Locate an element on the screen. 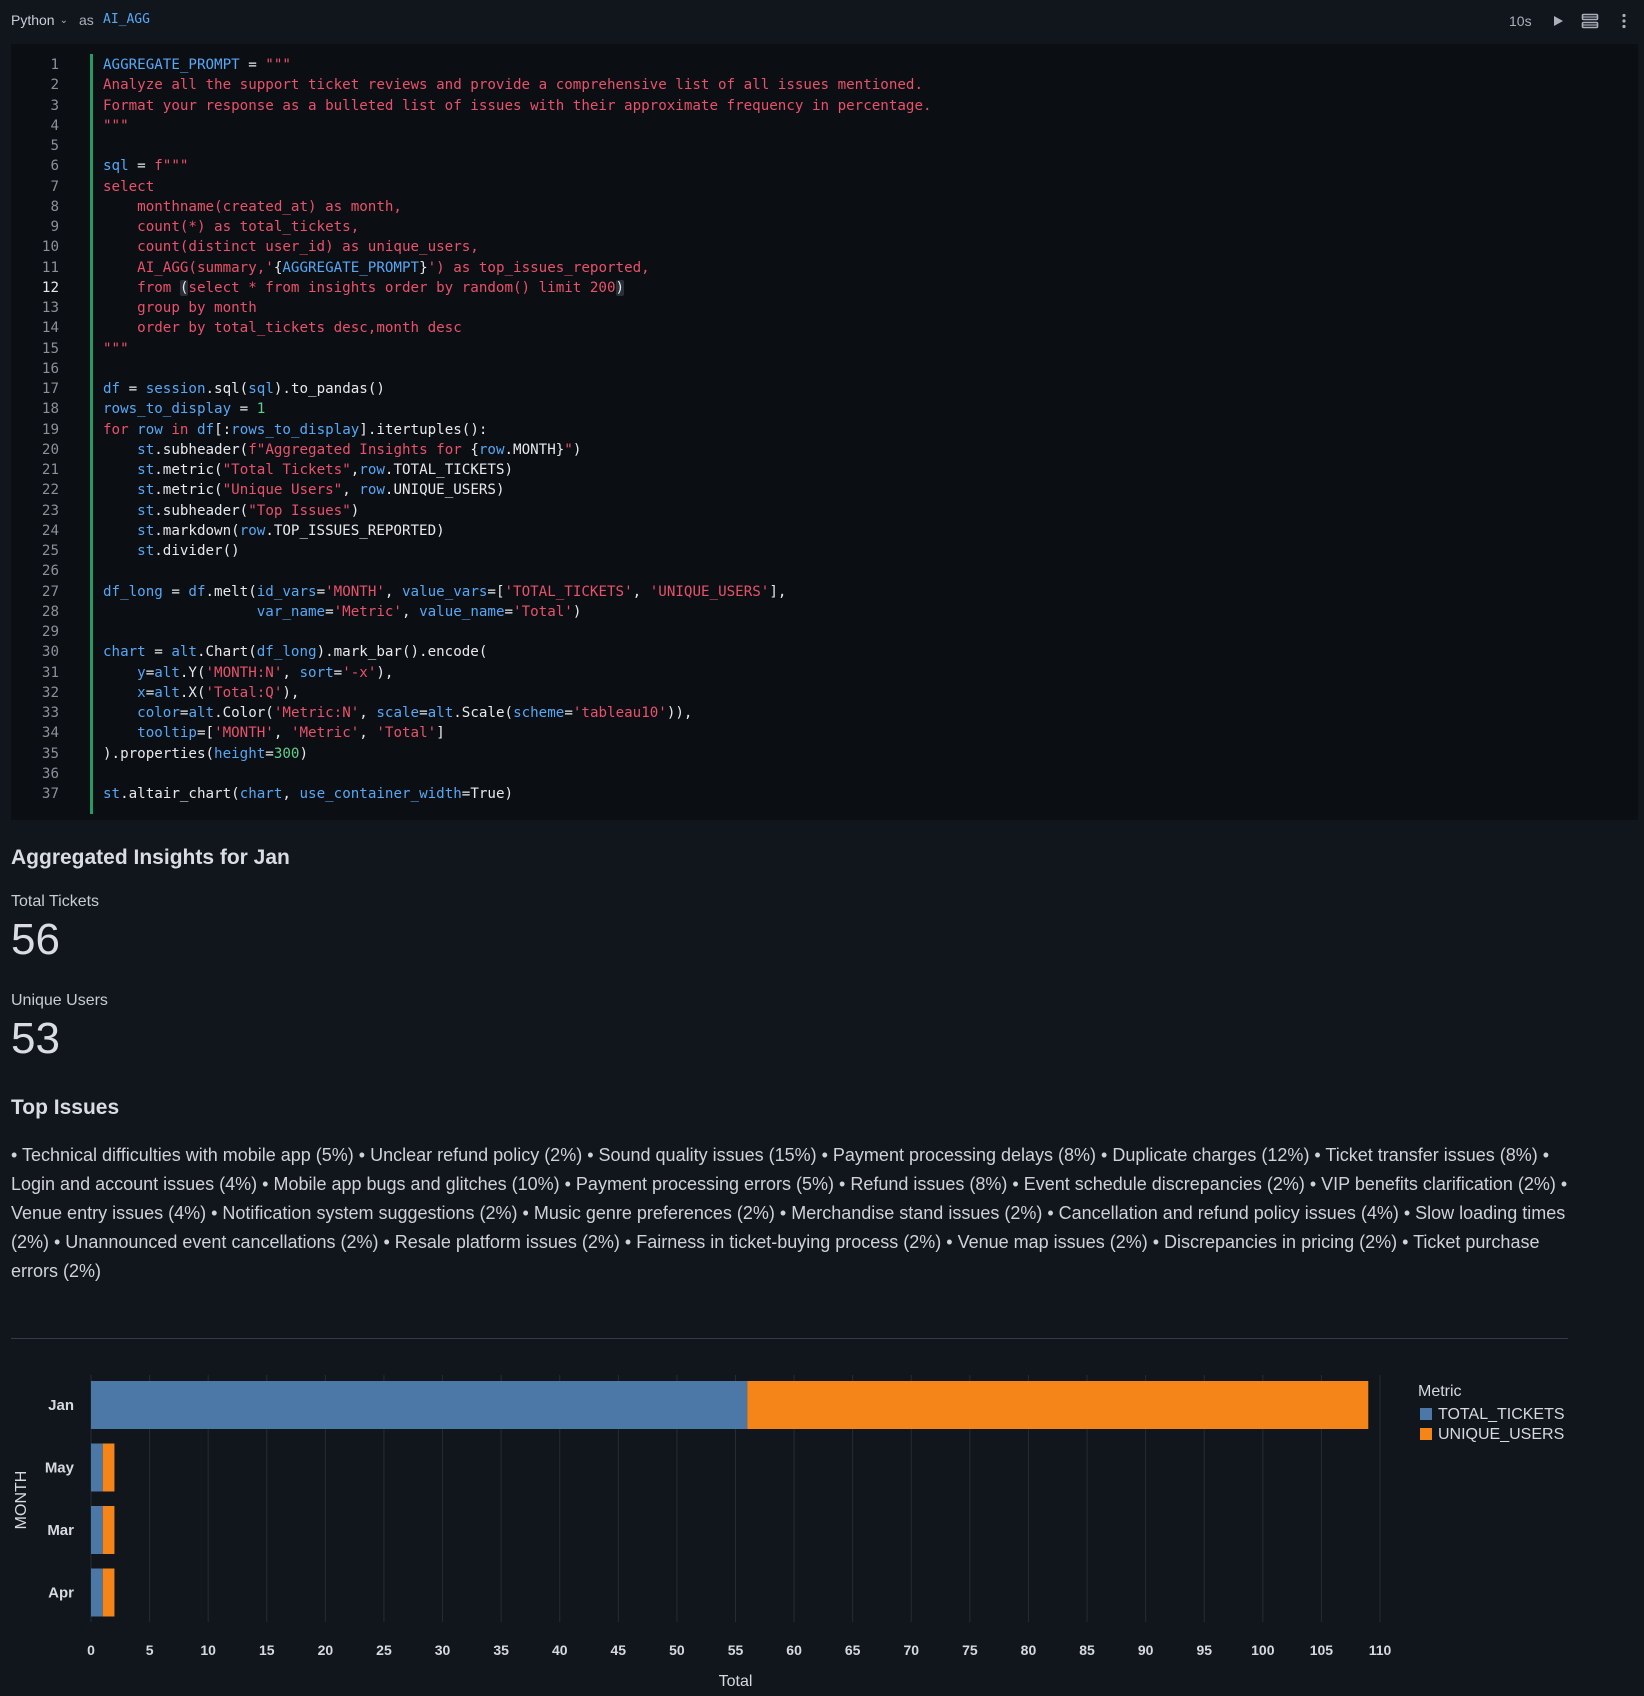 Image resolution: width=1644 pixels, height=1696 pixels. divider is located at coordinates (789, 1338).